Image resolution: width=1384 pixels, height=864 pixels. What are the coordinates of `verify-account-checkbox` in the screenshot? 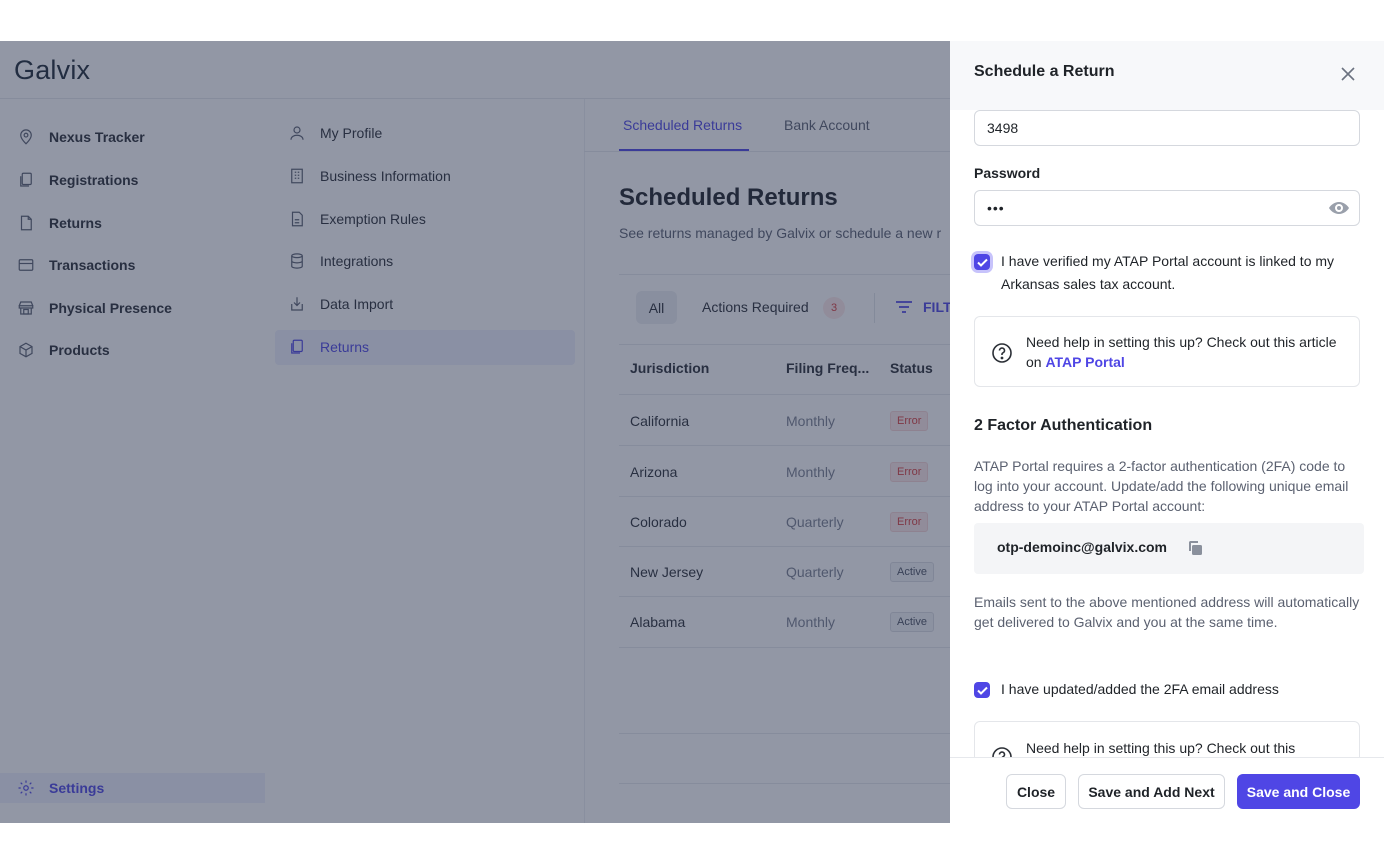 It's located at (982, 262).